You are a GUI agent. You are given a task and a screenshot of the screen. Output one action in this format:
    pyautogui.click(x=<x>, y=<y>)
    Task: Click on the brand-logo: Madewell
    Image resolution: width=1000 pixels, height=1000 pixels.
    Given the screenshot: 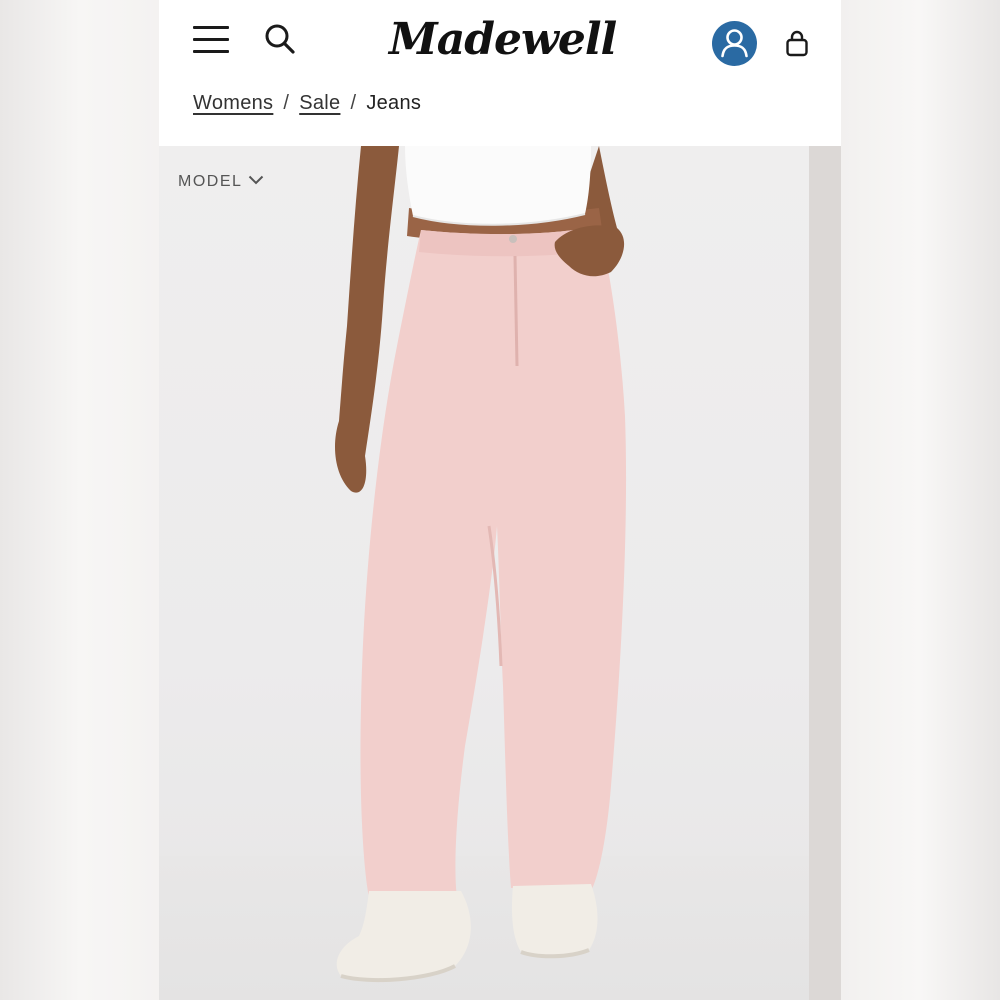 What is the action you would take?
    pyautogui.click(x=503, y=40)
    